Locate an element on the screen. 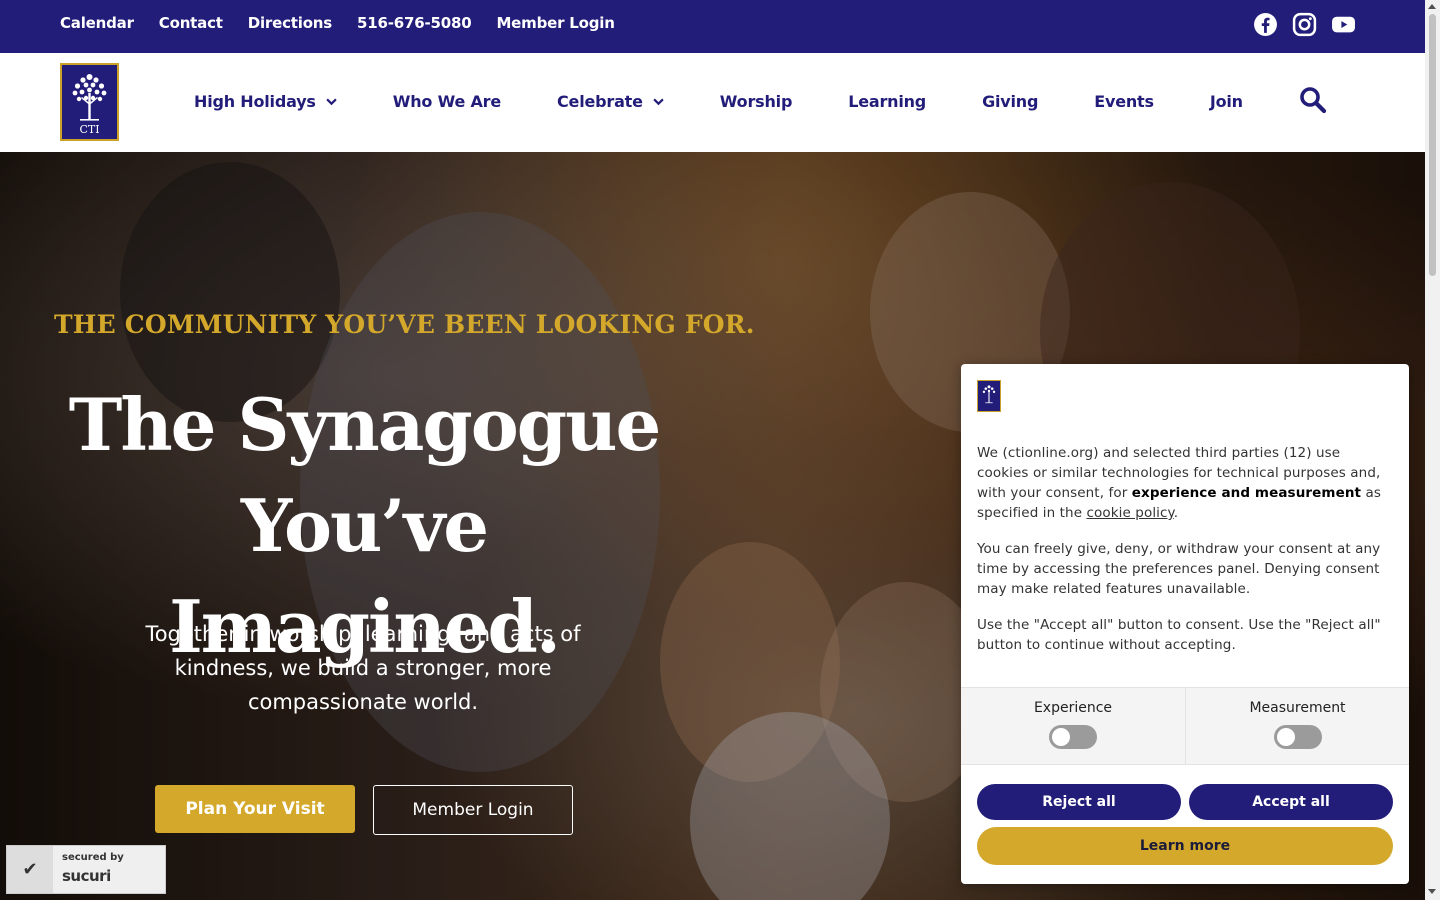  nav-label: Join is located at coordinates (1226, 101).